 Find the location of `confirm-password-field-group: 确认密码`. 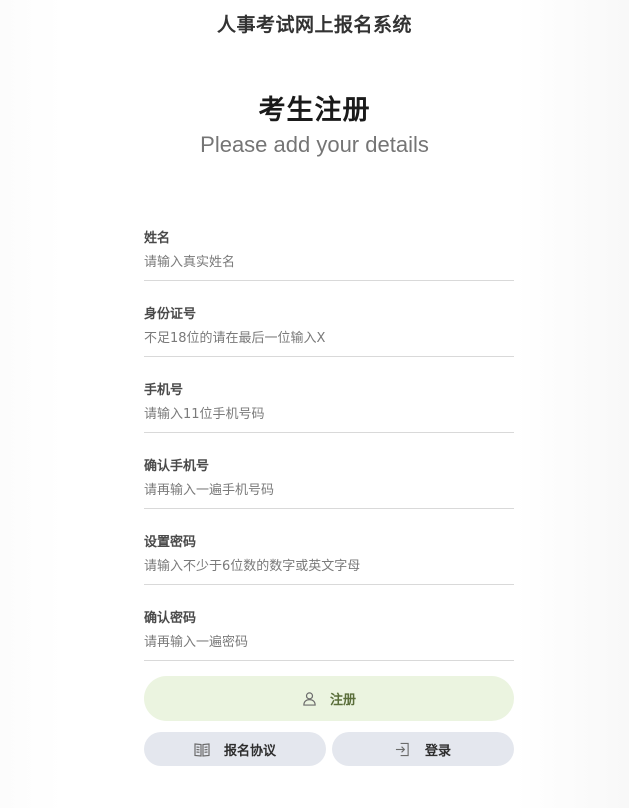

confirm-password-field-group: 确认密码 is located at coordinates (329, 645).